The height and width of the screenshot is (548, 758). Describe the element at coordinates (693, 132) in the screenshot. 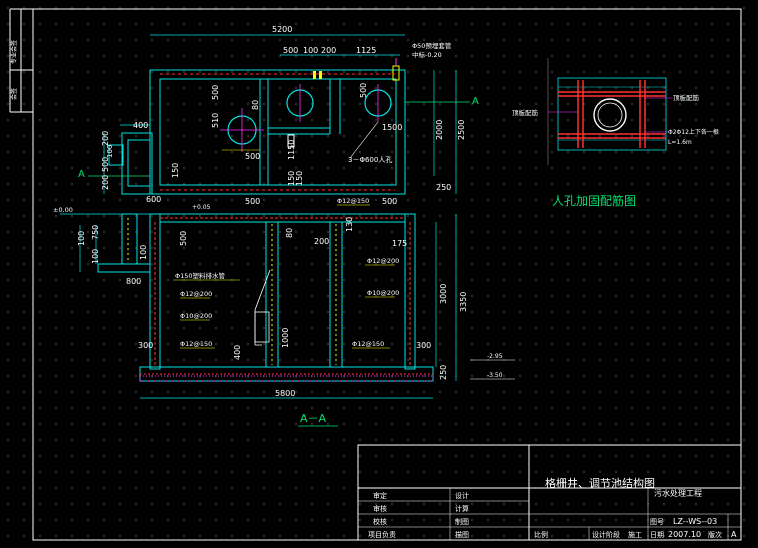

I see `detail-label-bar: Φ2Φ12上下各一根` at that location.